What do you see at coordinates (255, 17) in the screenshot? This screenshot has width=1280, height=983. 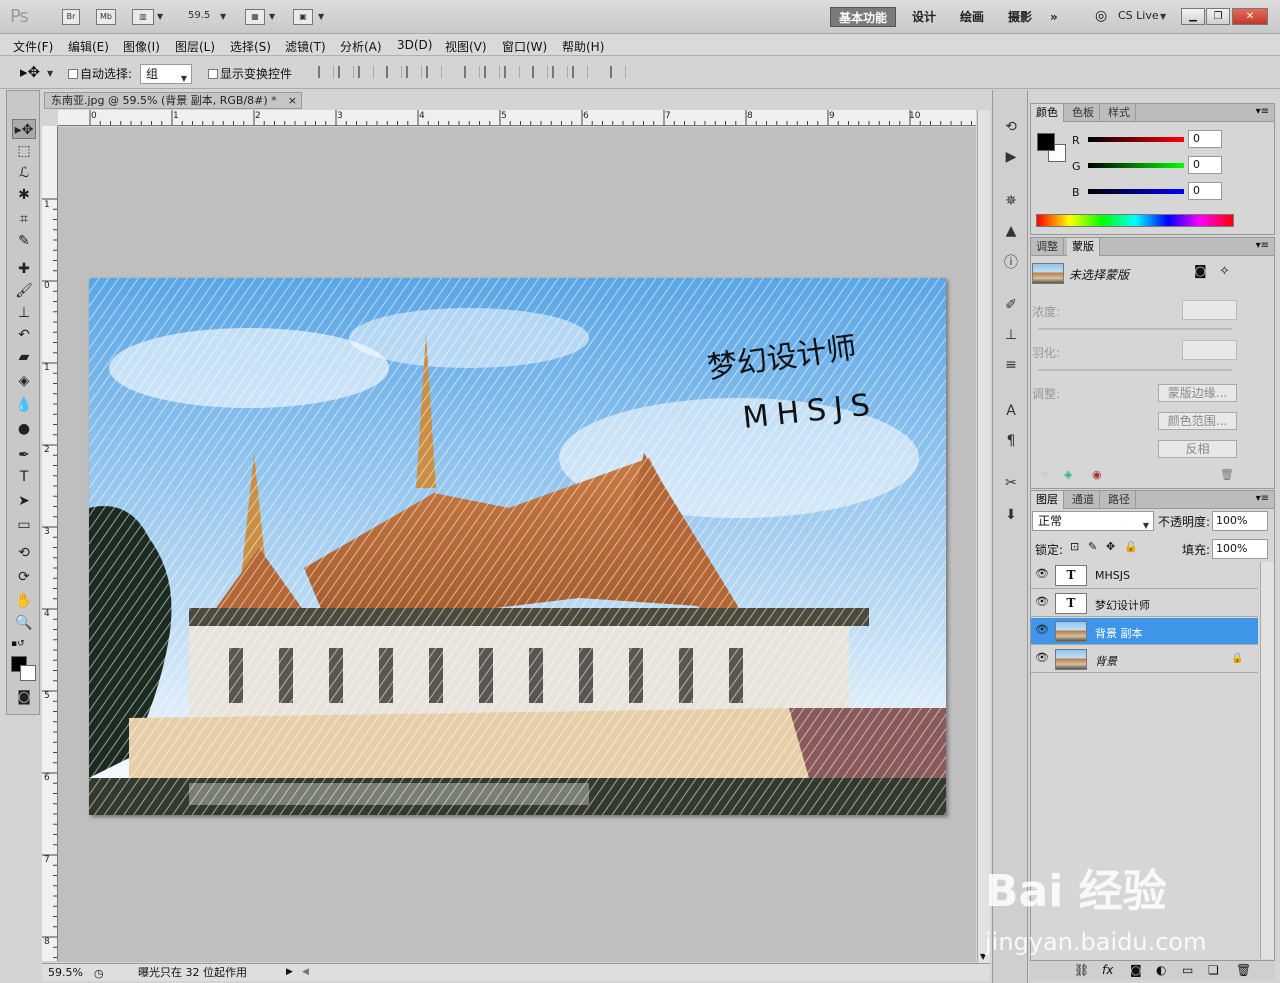 I see `arrange-documents-button: ▦` at bounding box center [255, 17].